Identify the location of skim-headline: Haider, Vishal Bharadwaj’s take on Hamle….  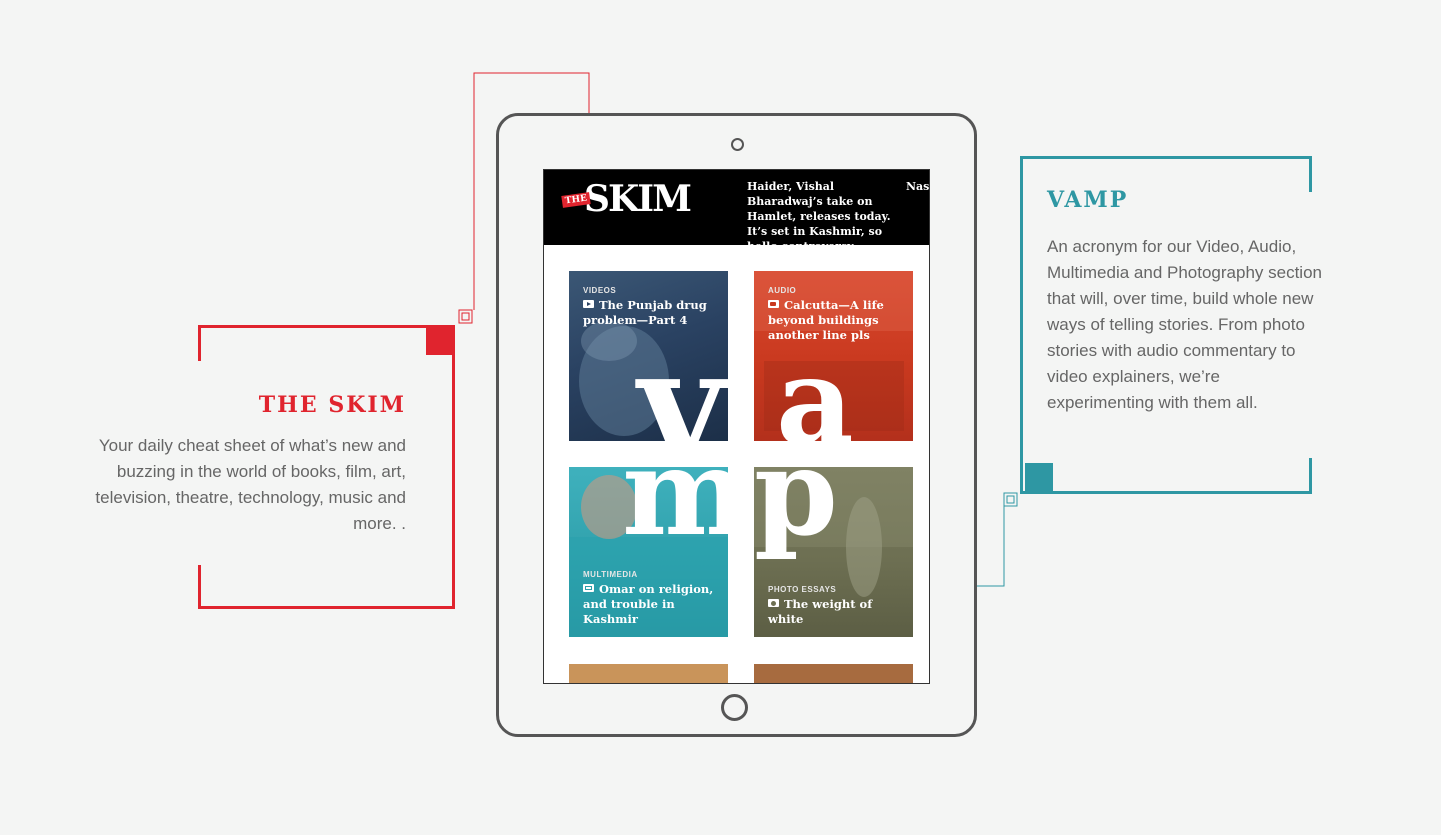
(823, 216).